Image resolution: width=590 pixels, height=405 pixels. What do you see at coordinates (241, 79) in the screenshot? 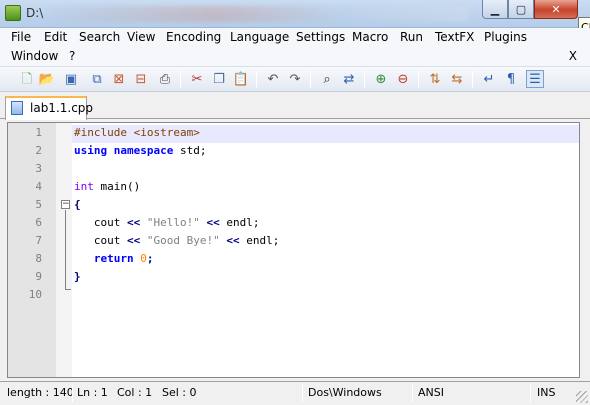
I see `paste-icon: 📋` at bounding box center [241, 79].